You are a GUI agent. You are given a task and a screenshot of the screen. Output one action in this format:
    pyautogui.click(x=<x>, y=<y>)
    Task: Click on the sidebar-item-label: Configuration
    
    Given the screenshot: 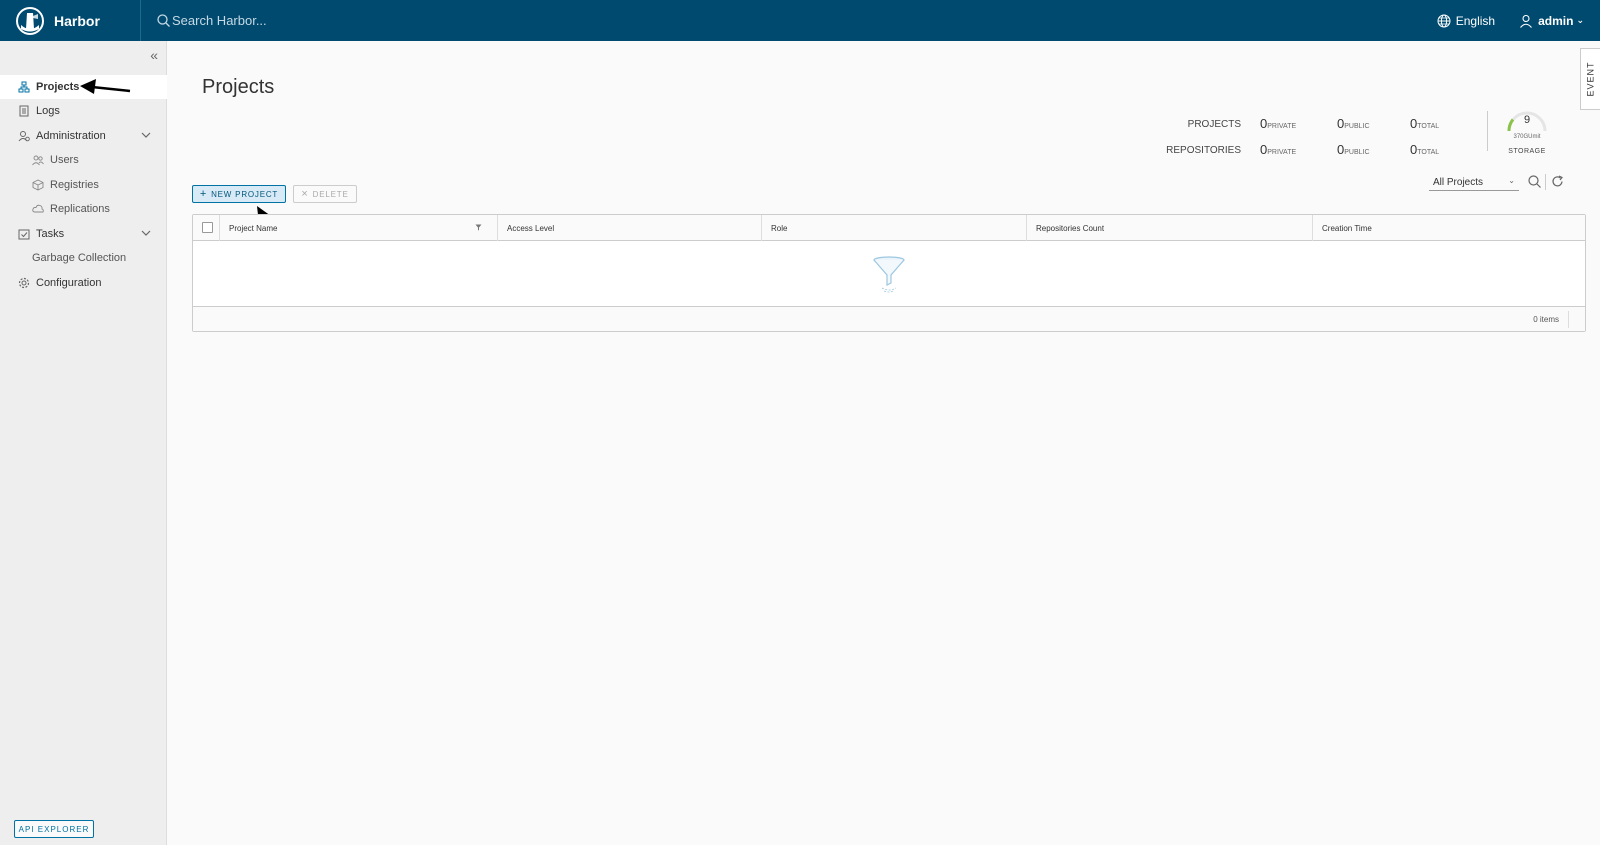 What is the action you would take?
    pyautogui.click(x=69, y=283)
    